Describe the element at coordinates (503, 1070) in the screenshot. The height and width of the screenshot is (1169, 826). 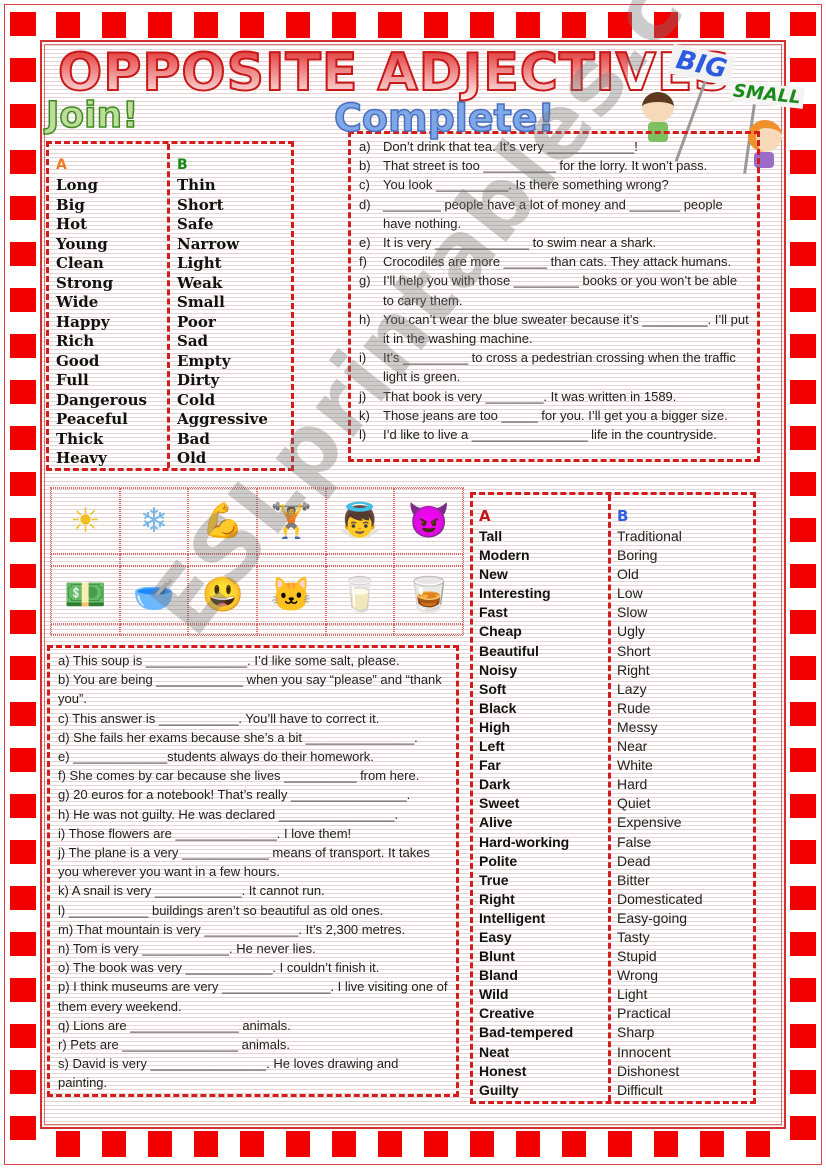
I see `word-item: Honest` at that location.